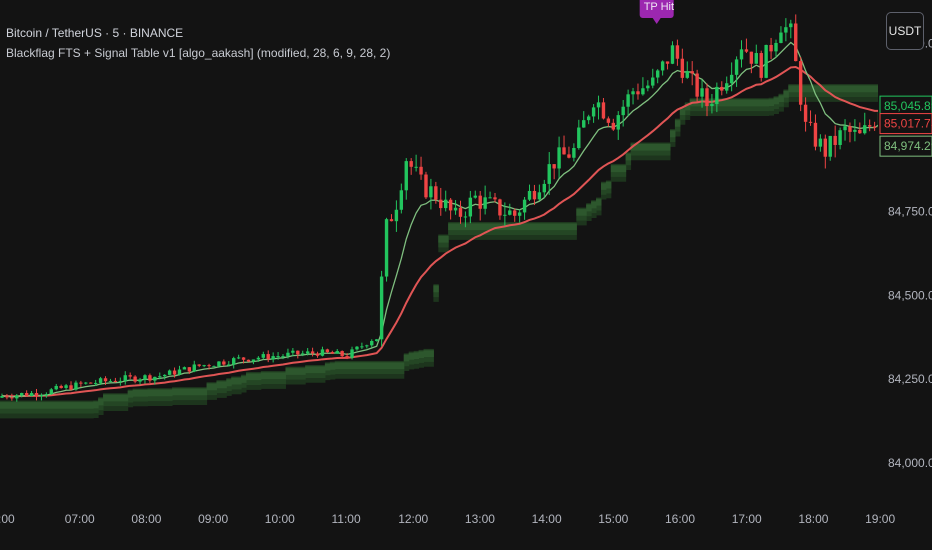 This screenshot has height=550, width=932. What do you see at coordinates (908, 106) in the screenshot?
I see `price-label-text: 85,045.89` at bounding box center [908, 106].